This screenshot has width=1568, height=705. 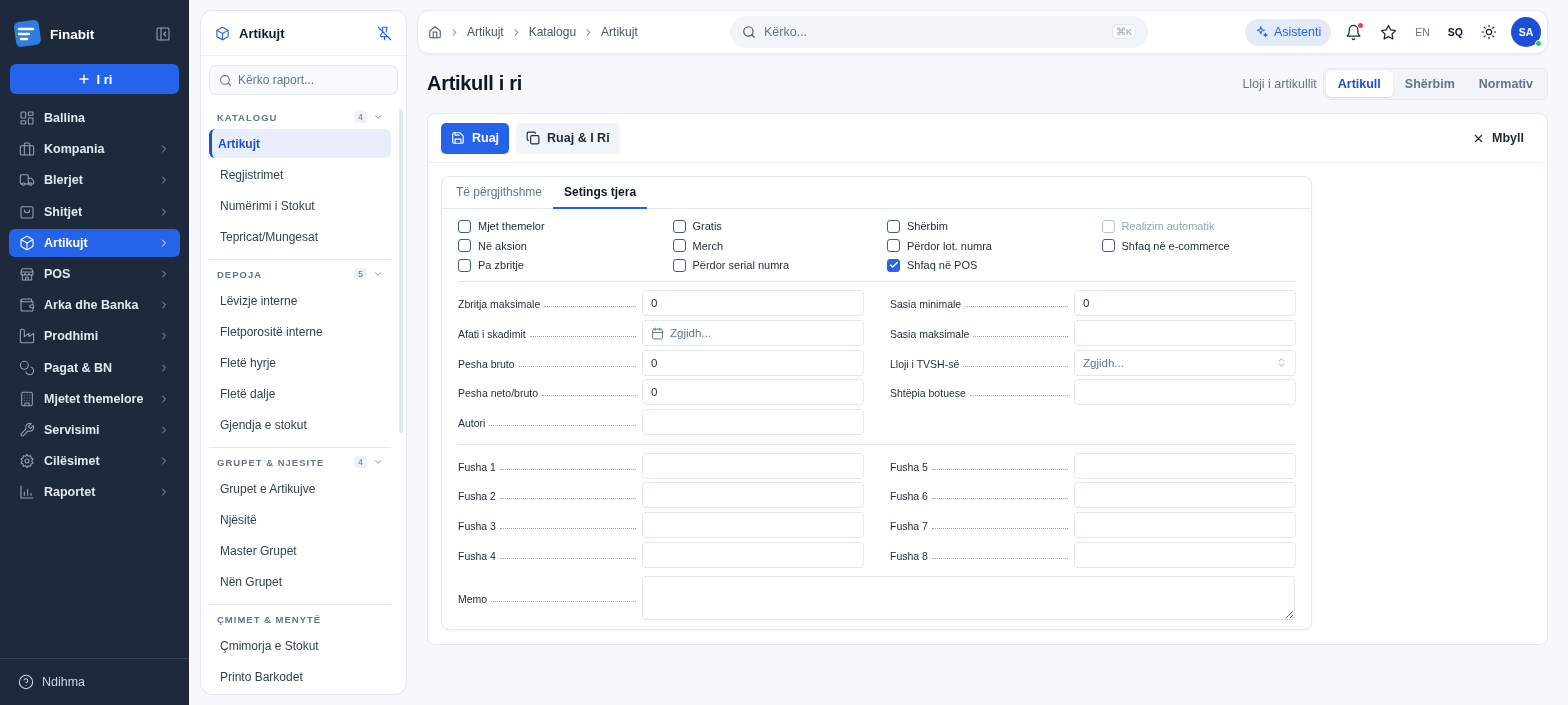 I want to click on language-button: SQ, so click(x=1455, y=32).